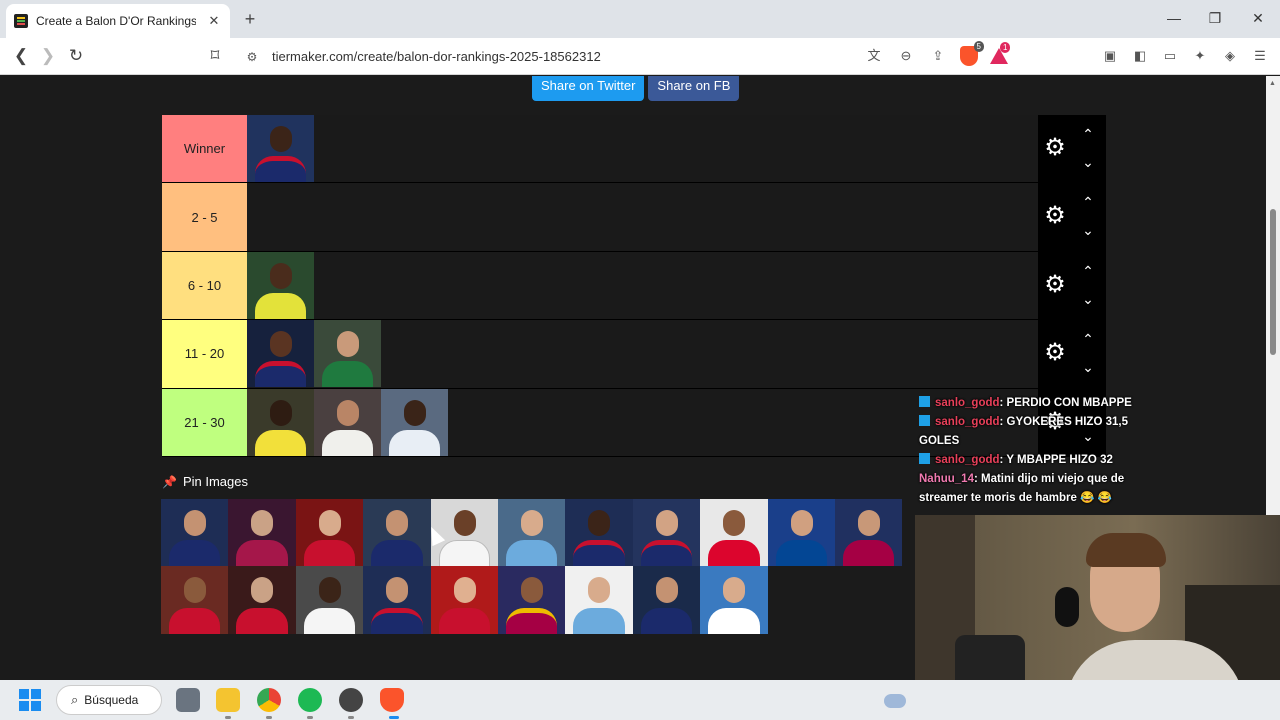  I want to click on file-explorer-icon, so click(228, 700).